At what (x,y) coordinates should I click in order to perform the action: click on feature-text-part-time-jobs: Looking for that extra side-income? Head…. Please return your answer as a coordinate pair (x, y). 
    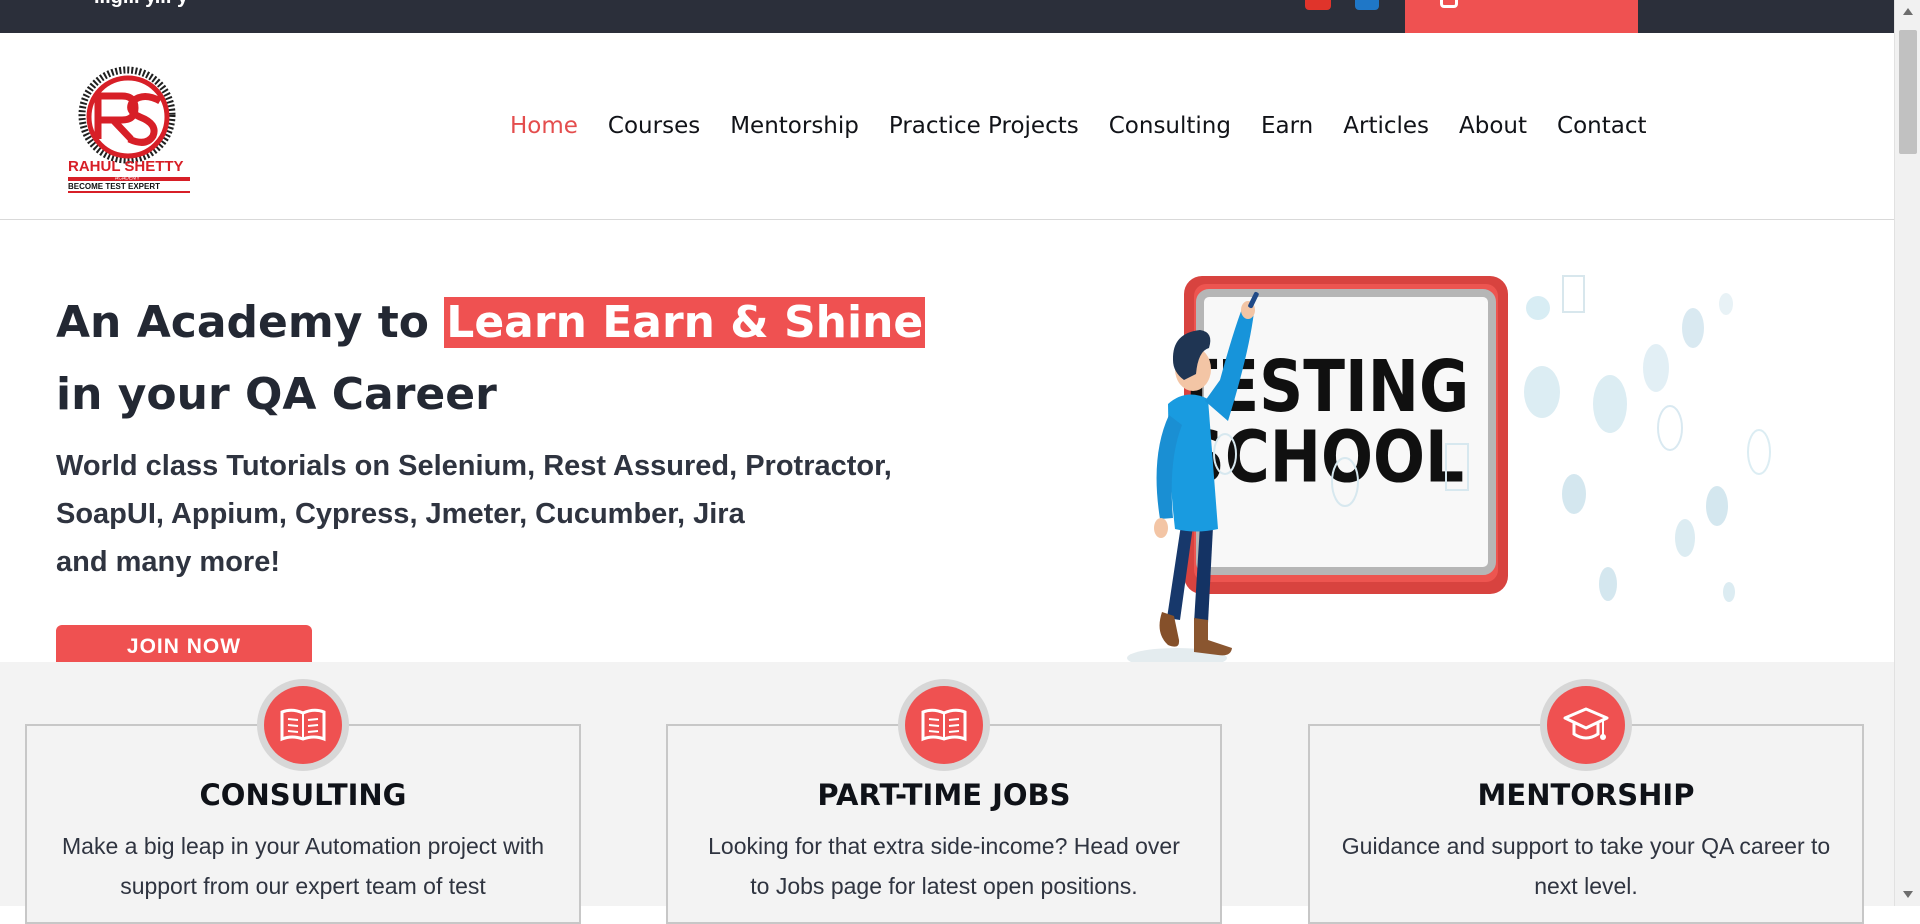
    Looking at the image, I should click on (944, 866).